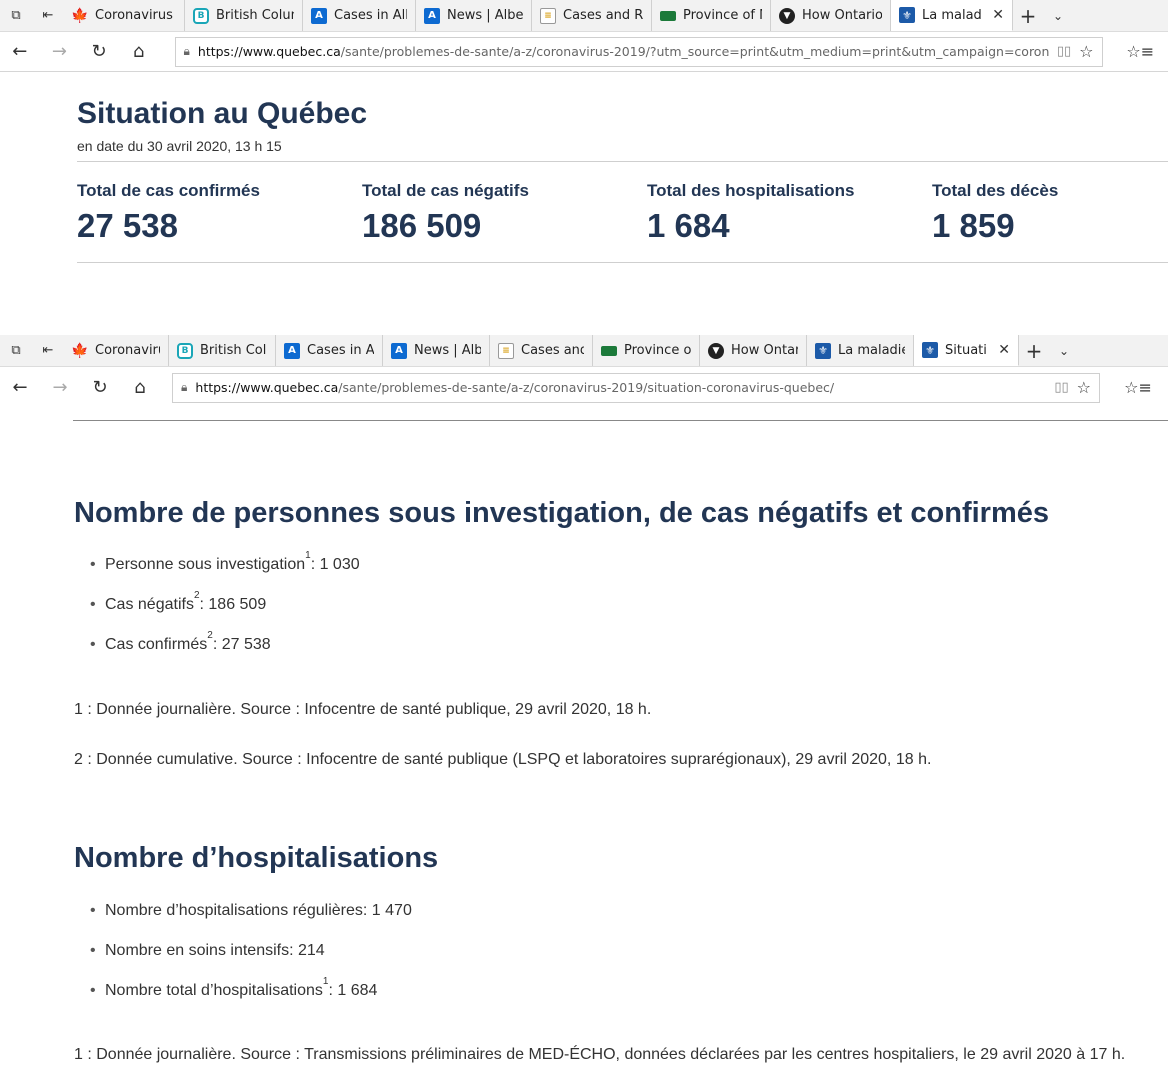  I want to click on browser-tab: Province of M, so click(711, 15).